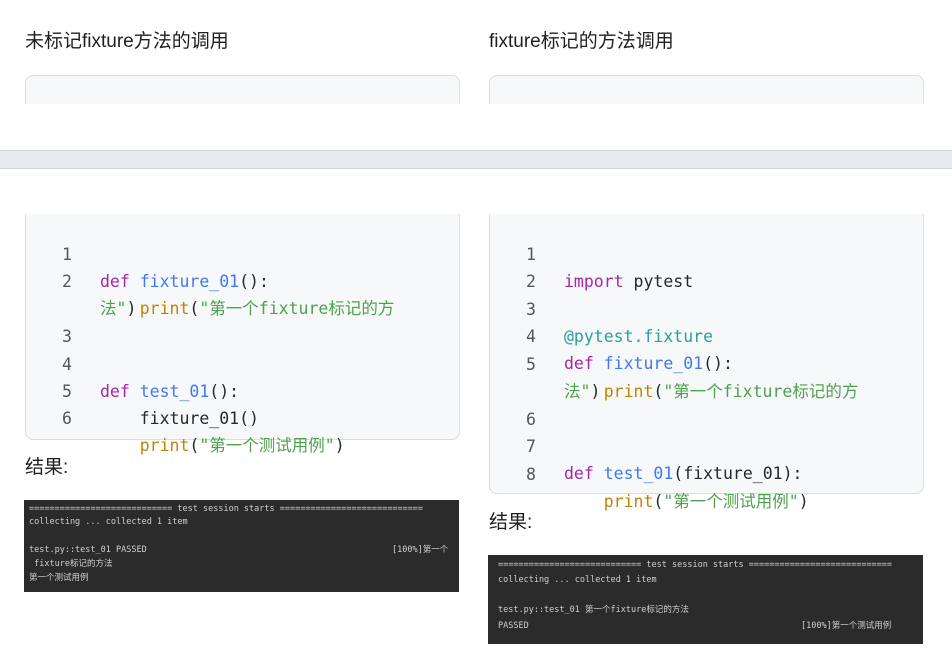 The width and height of the screenshot is (952, 650). Describe the element at coordinates (610, 268) in the screenshot. I see `code-line: 1 import pytest` at that location.